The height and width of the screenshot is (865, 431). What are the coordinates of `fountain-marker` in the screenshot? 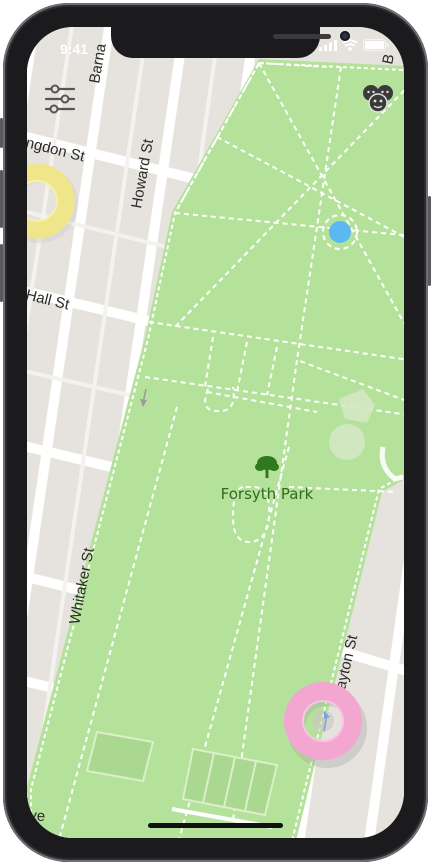 It's located at (340, 232).